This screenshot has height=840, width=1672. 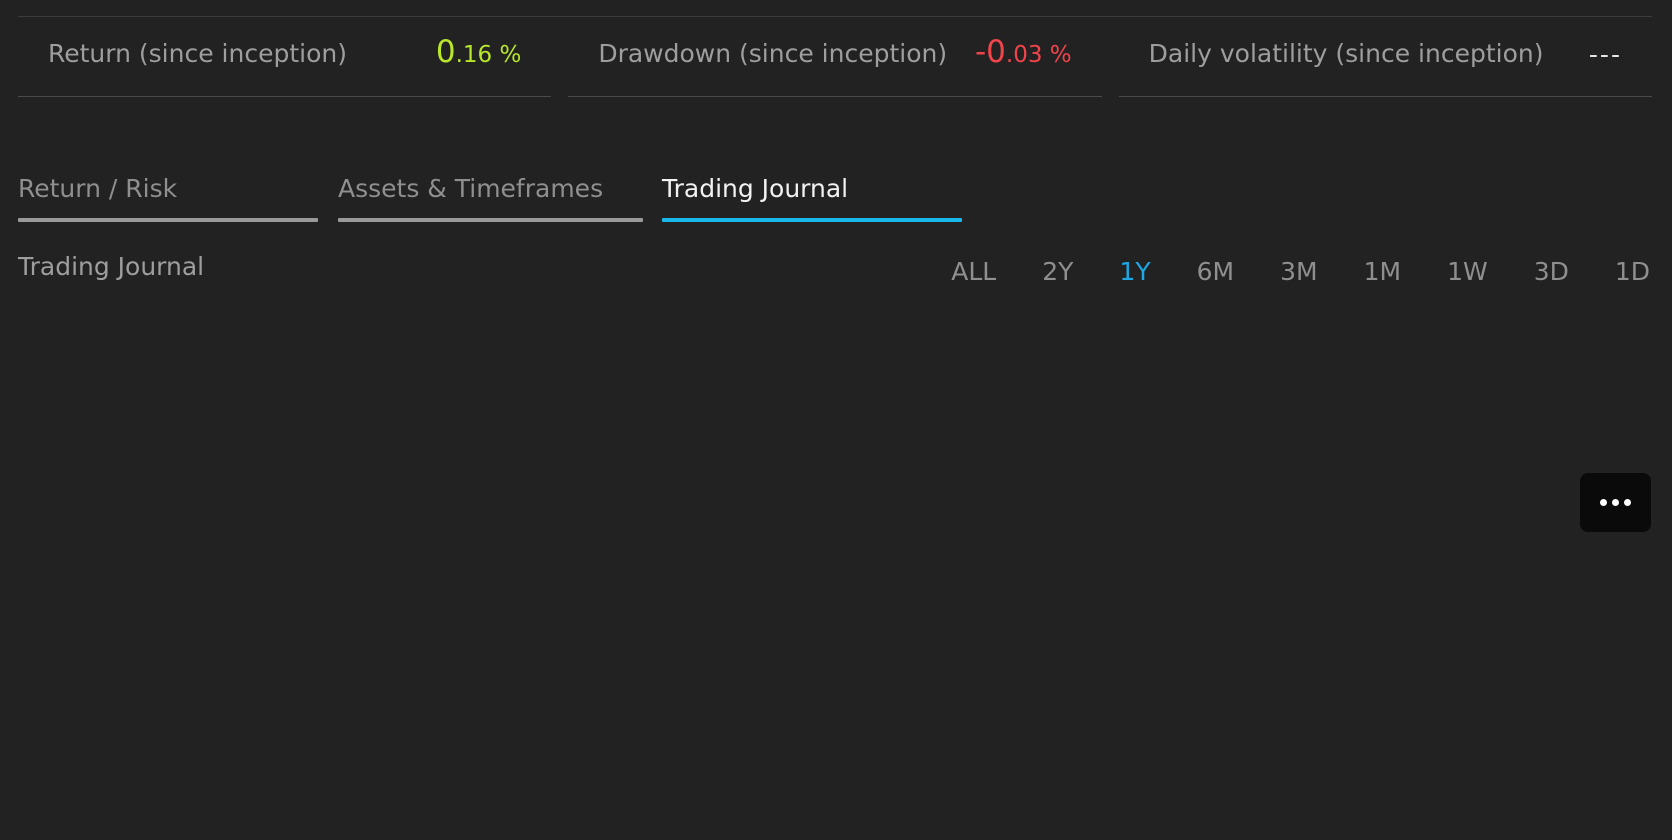 I want to click on stat-volatility: Daily volatility (since inception) ---, so click(x=1385, y=57).